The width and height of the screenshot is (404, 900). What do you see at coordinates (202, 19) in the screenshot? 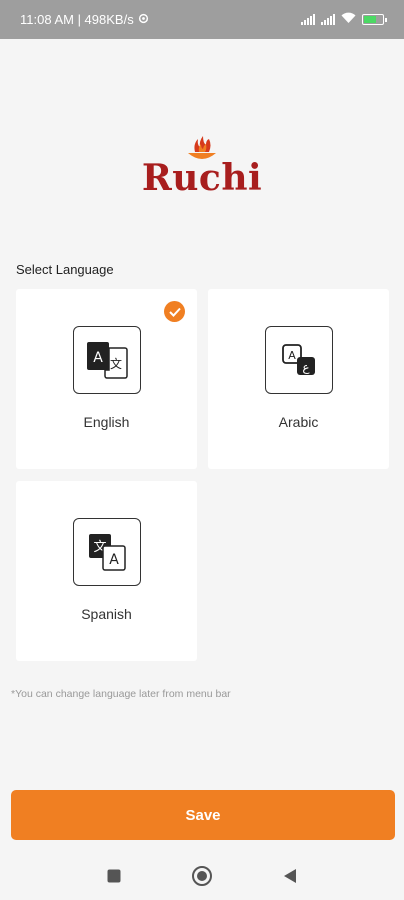
I see `status-bar: 11:08 AM | 498KB/s` at bounding box center [202, 19].